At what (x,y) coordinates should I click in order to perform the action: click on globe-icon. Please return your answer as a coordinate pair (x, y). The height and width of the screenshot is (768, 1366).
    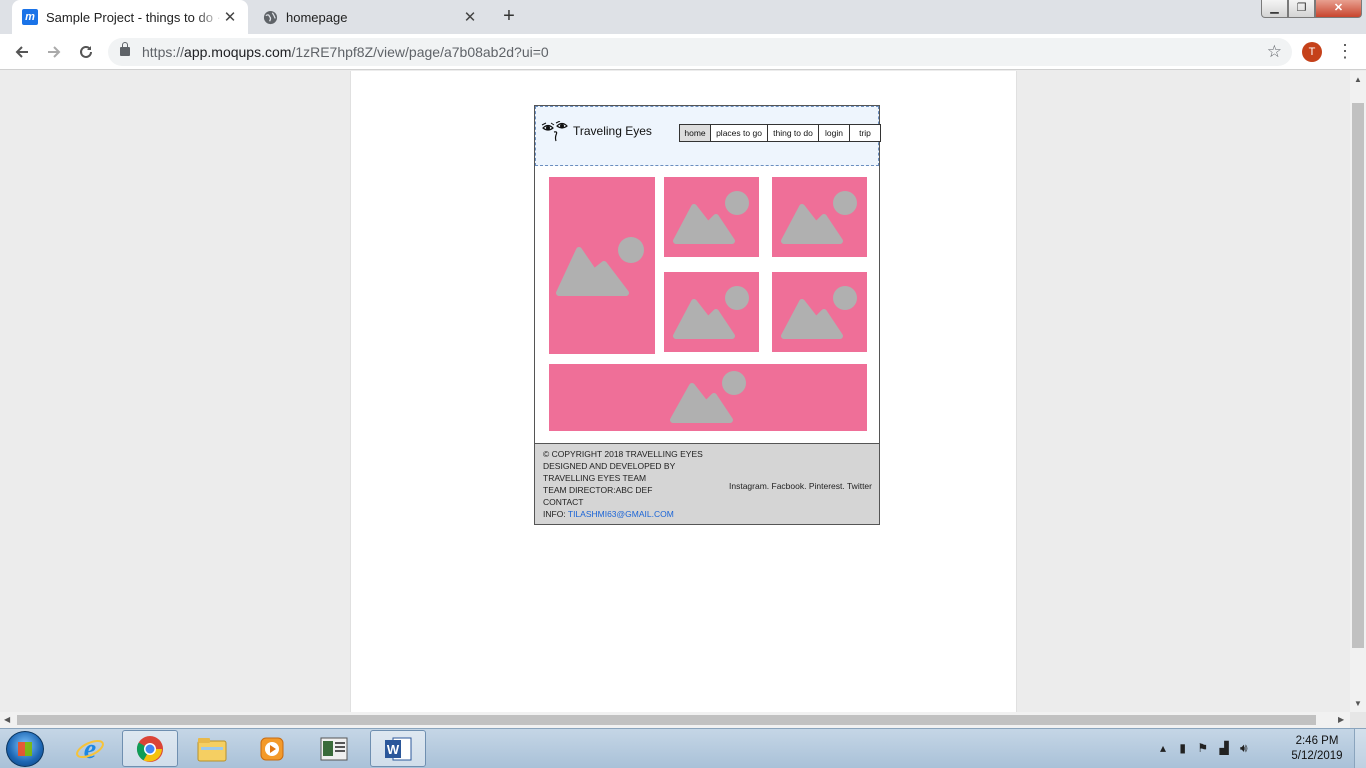
    Looking at the image, I should click on (270, 17).